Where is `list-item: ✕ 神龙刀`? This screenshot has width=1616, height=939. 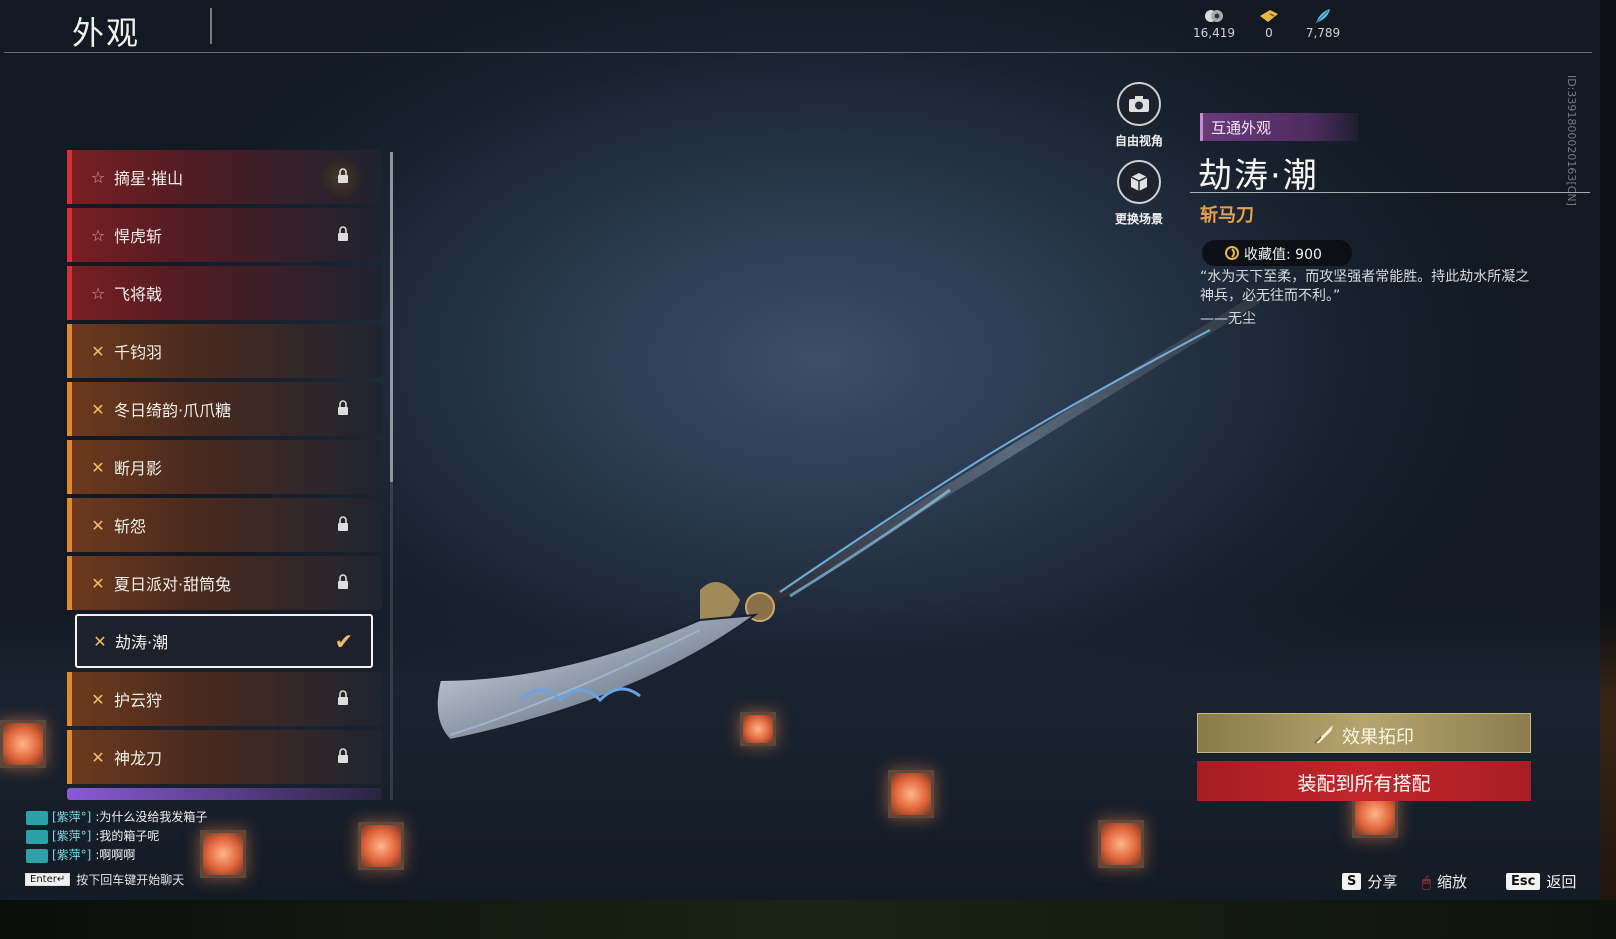
list-item: ✕ 神龙刀 is located at coordinates (224, 757).